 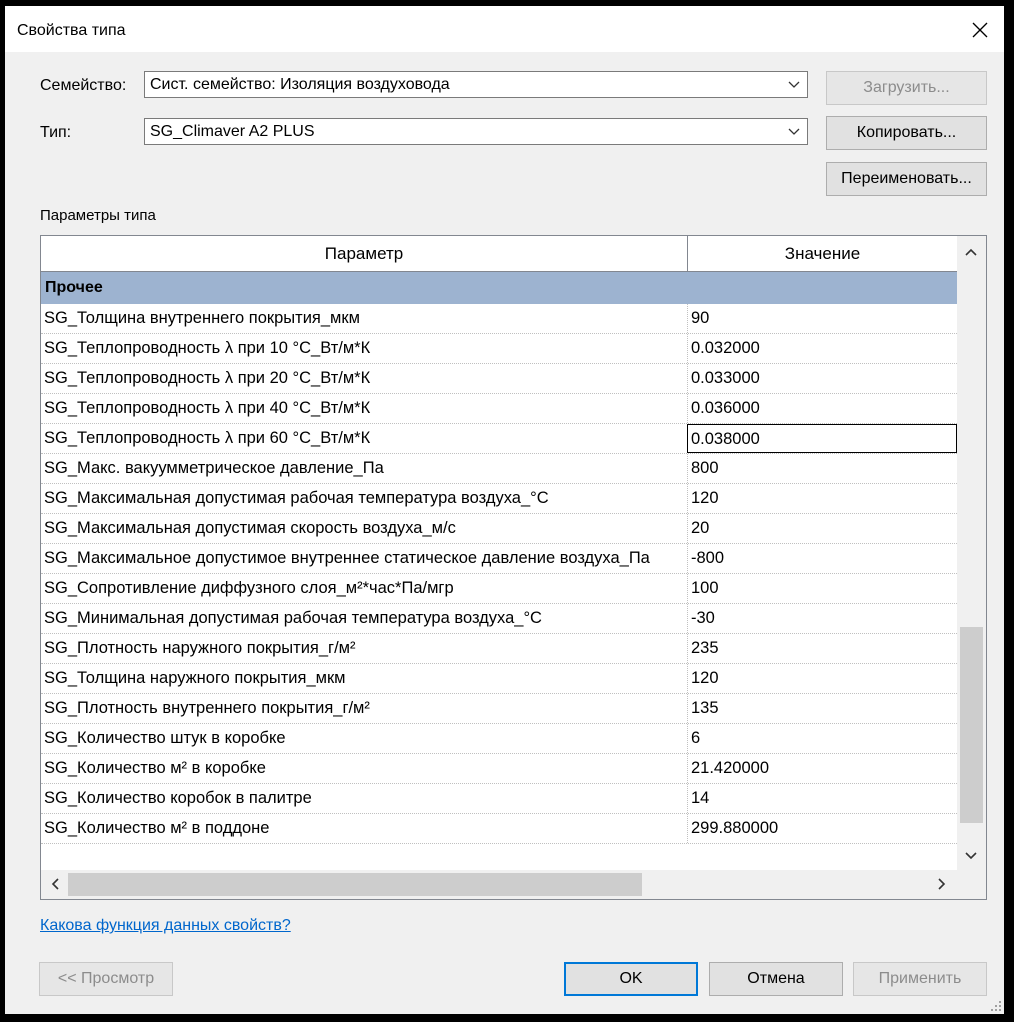 I want to click on parameter-value-cell: 14, so click(x=822, y=798).